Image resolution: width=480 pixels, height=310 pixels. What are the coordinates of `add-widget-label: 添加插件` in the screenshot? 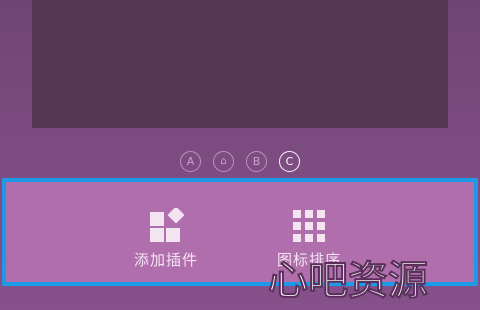 It's located at (165, 260).